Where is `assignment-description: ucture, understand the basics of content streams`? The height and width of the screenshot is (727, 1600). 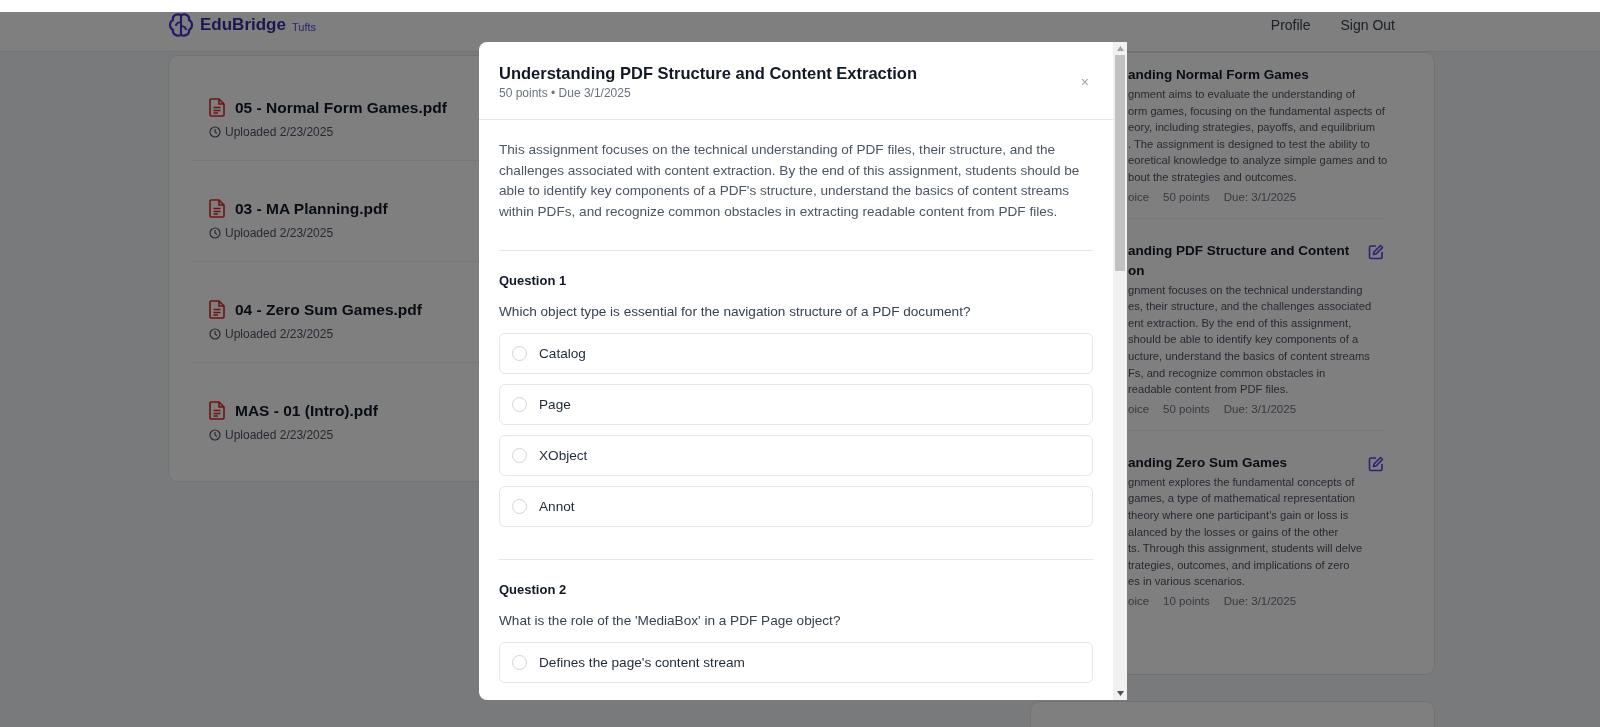 assignment-description: ucture, understand the basics of content streams is located at coordinates (1249, 356).